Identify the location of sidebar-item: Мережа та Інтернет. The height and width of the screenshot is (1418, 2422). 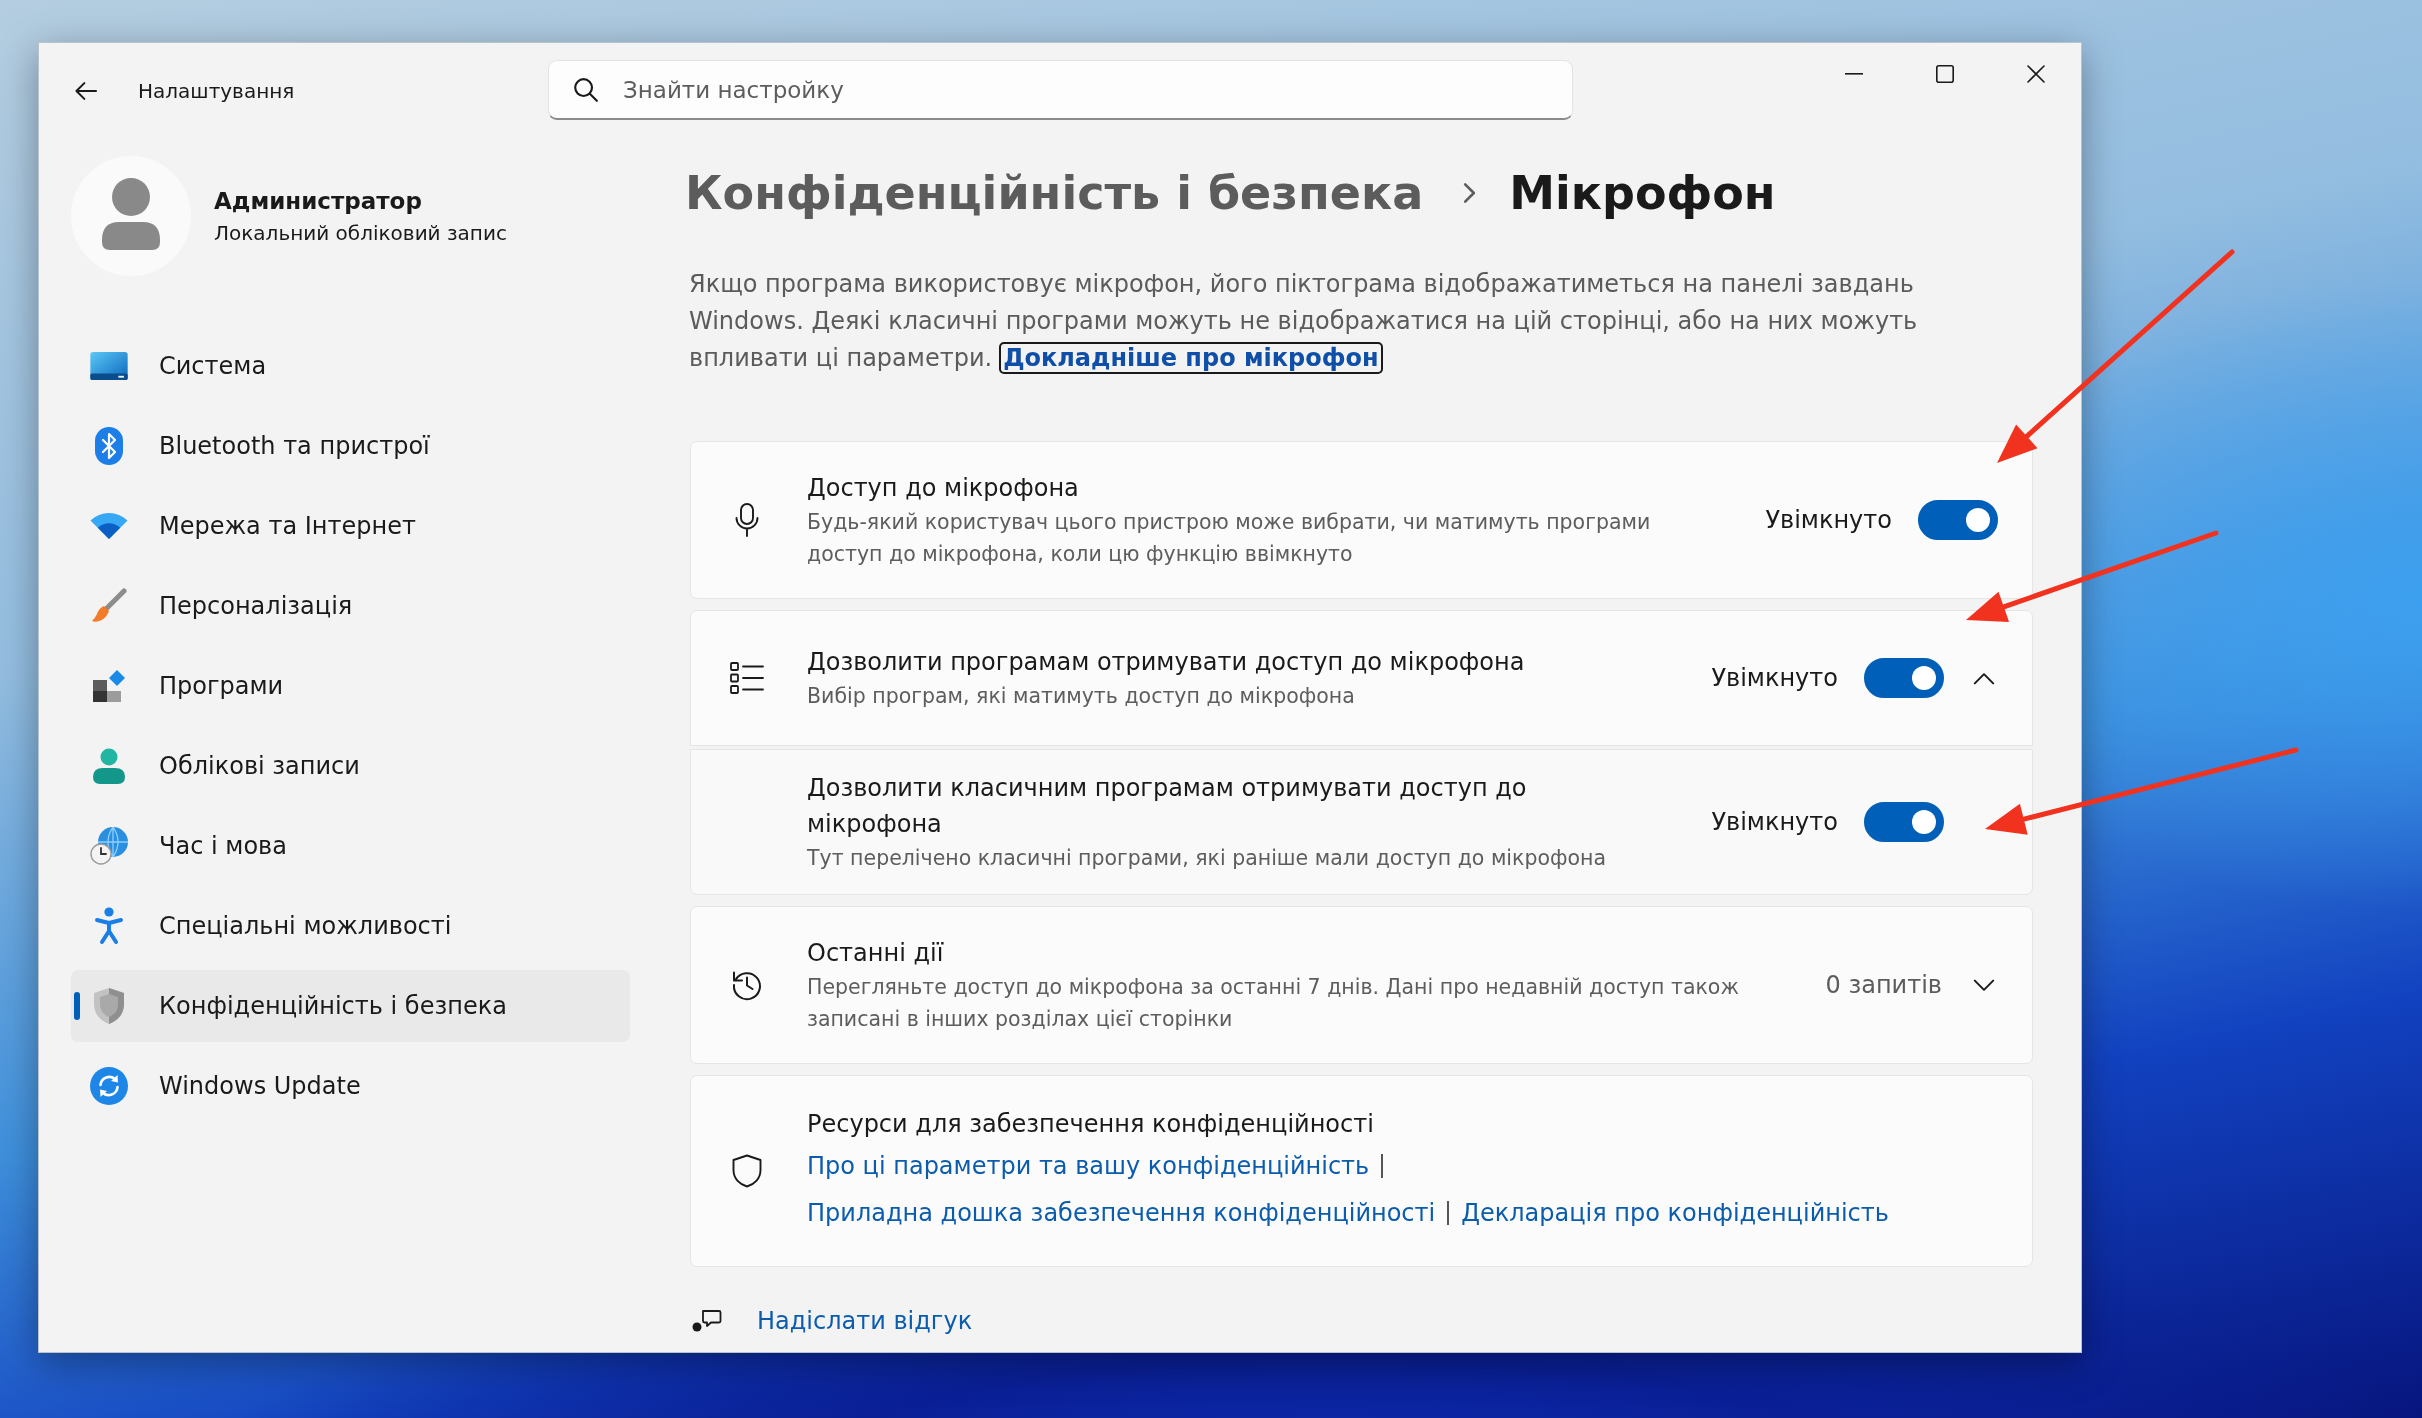
(350, 526).